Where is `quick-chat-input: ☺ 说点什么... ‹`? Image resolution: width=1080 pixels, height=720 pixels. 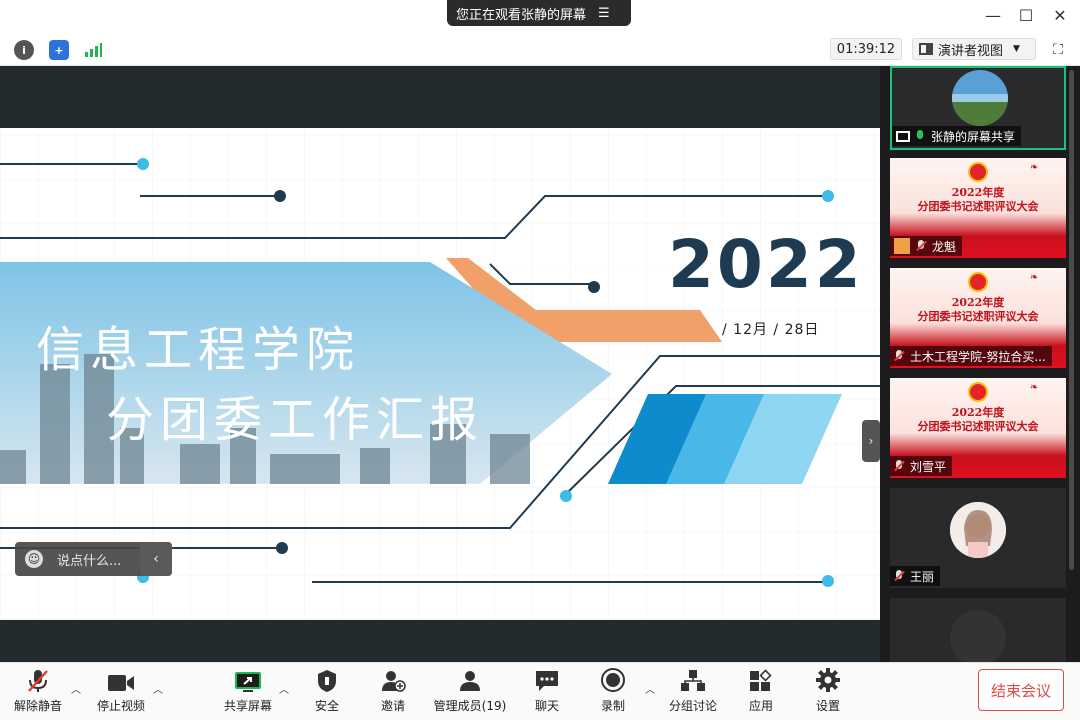
quick-chat-input: ☺ 说点什么... ‹ is located at coordinates (93, 559).